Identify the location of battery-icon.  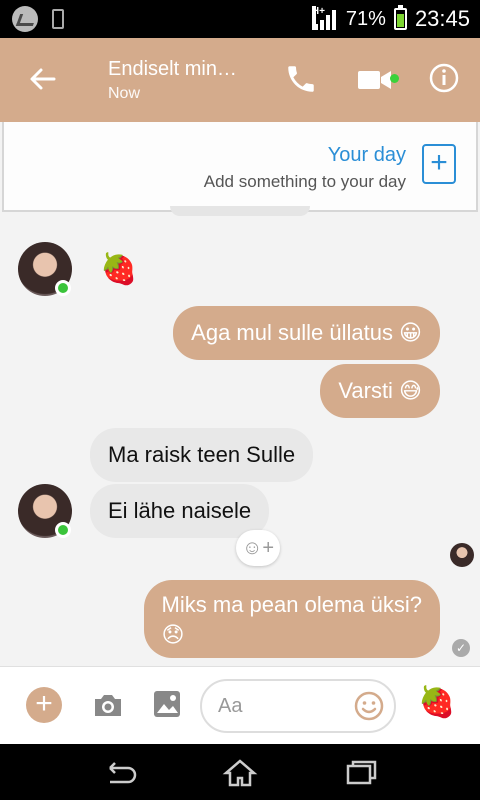
(400, 17).